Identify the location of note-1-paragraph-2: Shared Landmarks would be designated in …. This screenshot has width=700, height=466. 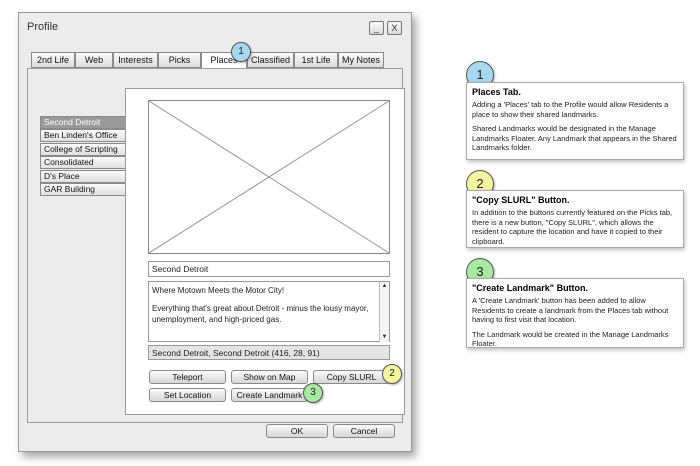
(574, 138).